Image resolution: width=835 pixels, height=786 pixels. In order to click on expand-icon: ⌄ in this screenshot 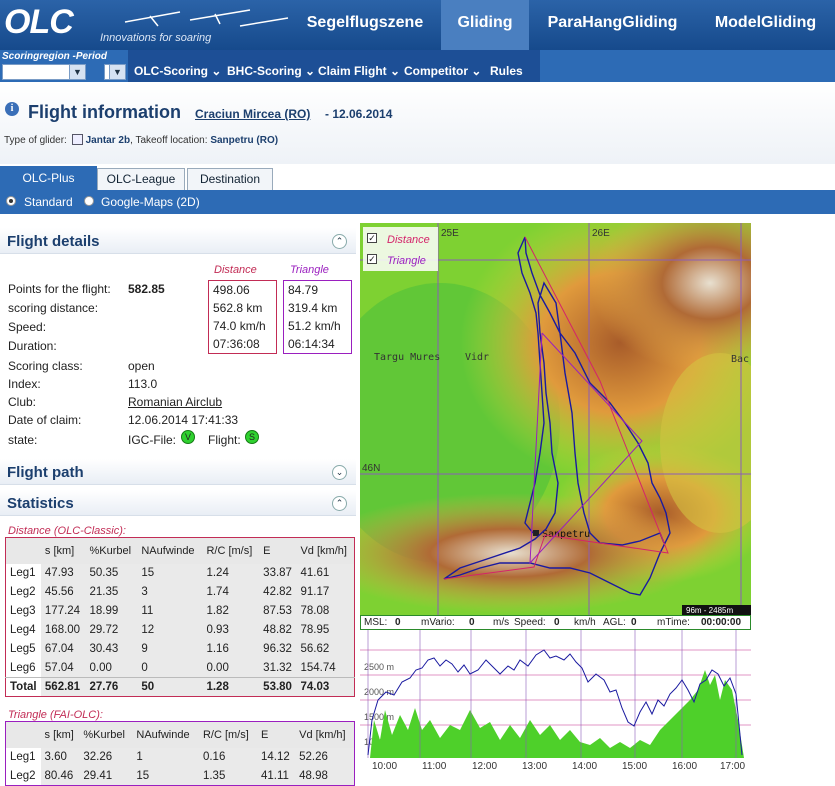, I will do `click(339, 472)`.